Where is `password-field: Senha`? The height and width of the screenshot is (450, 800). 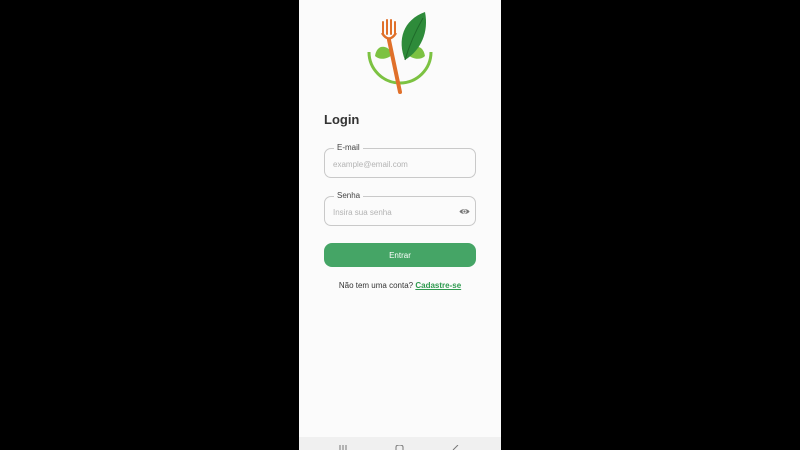 password-field: Senha is located at coordinates (400, 208).